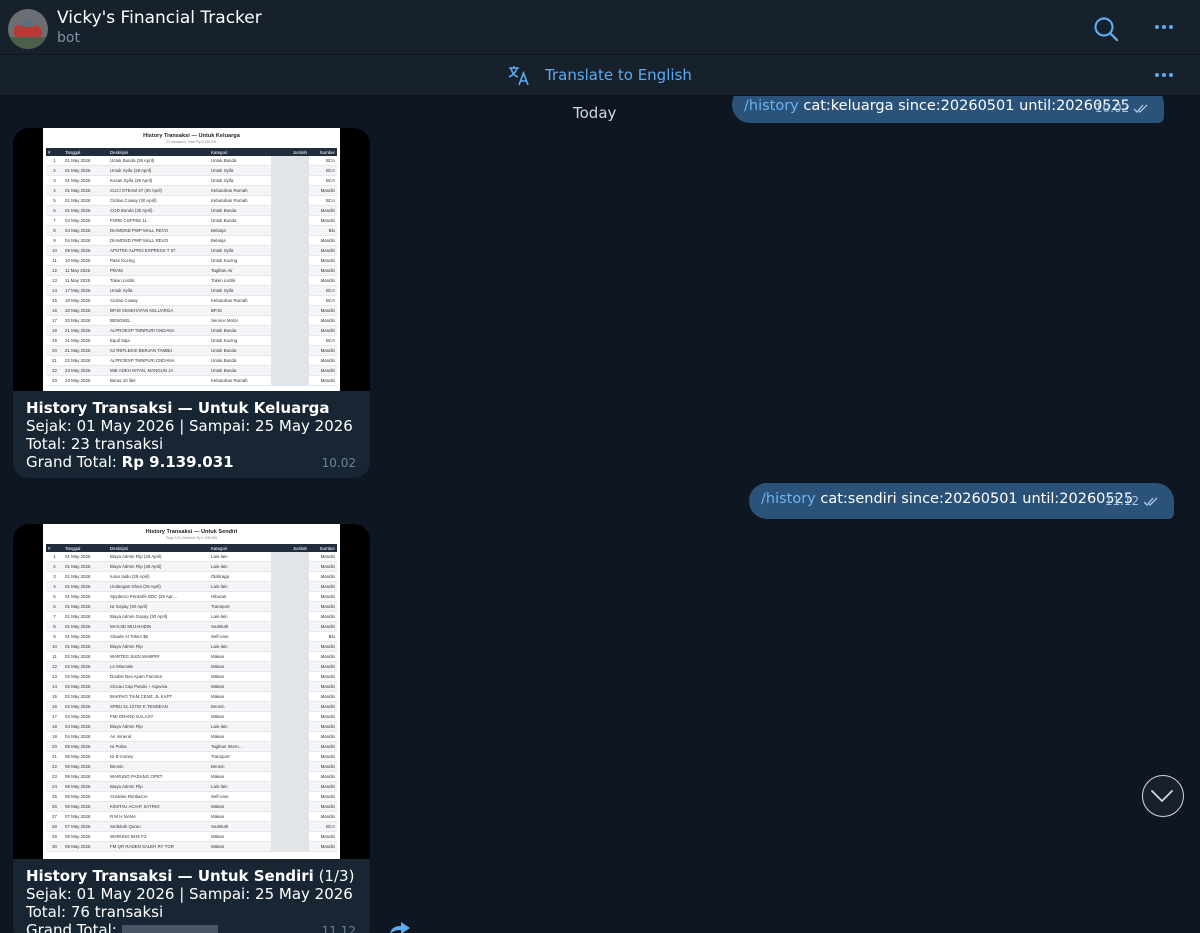 The image size is (1200, 933). What do you see at coordinates (158, 616) in the screenshot?
I see `table-cell: Biaya Admin Gopay (30 April)` at bounding box center [158, 616].